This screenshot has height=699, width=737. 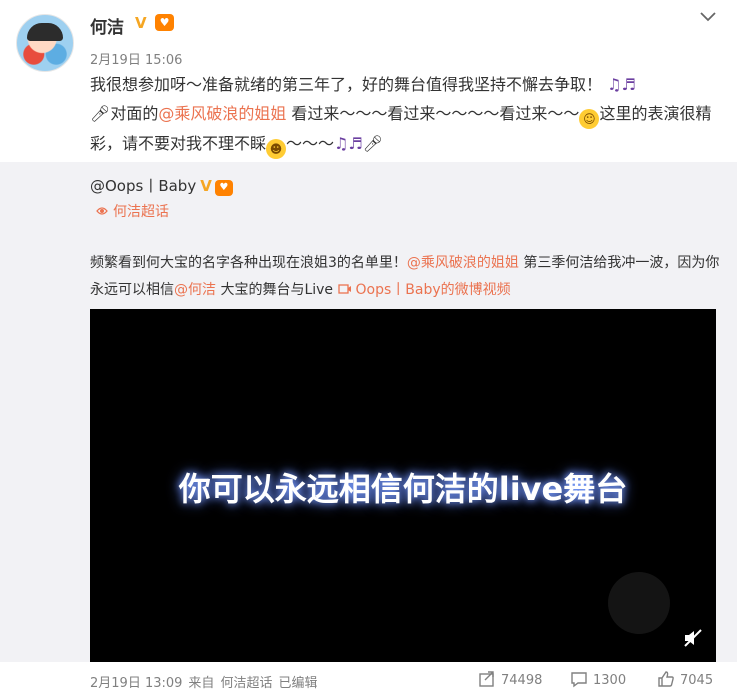 I want to click on edited-label: 已编辑, so click(x=298, y=683).